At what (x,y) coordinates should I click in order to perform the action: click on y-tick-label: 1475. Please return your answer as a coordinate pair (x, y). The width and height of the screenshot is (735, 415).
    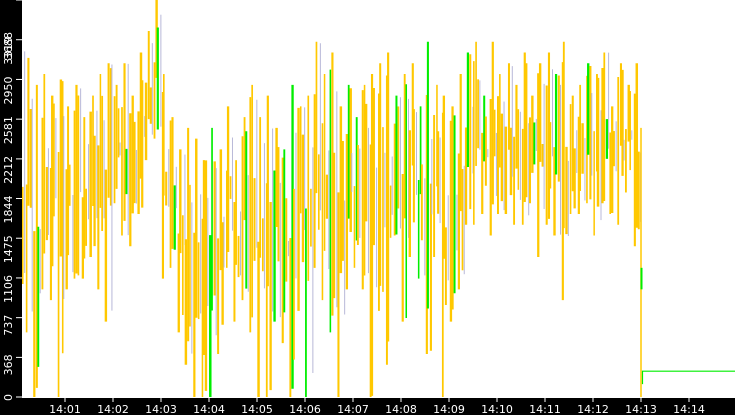
    Looking at the image, I should click on (8, 249).